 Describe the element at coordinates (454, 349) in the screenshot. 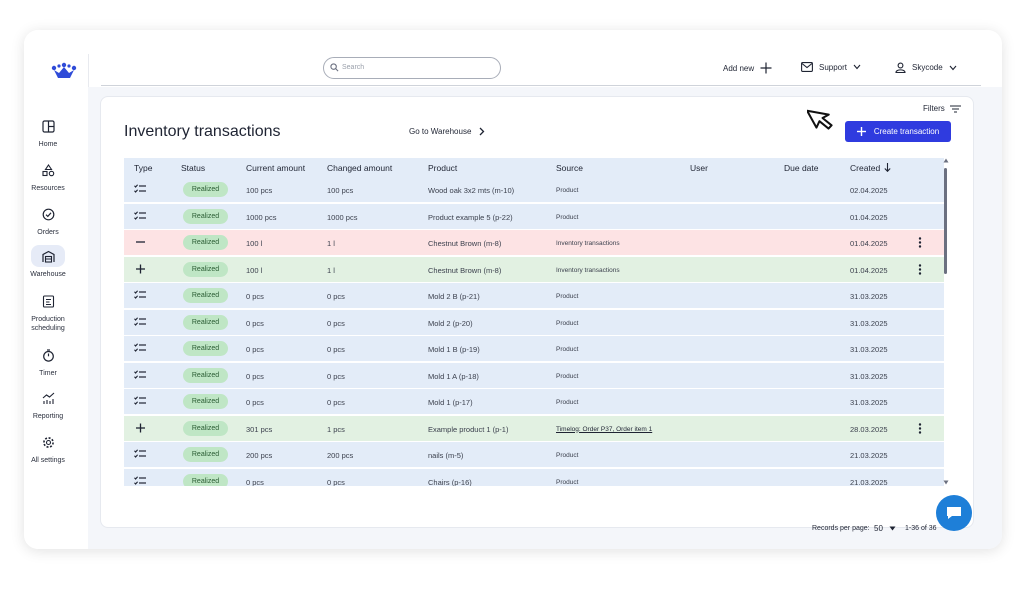

I see `product-cell: Mold 1 B (p-19)` at that location.